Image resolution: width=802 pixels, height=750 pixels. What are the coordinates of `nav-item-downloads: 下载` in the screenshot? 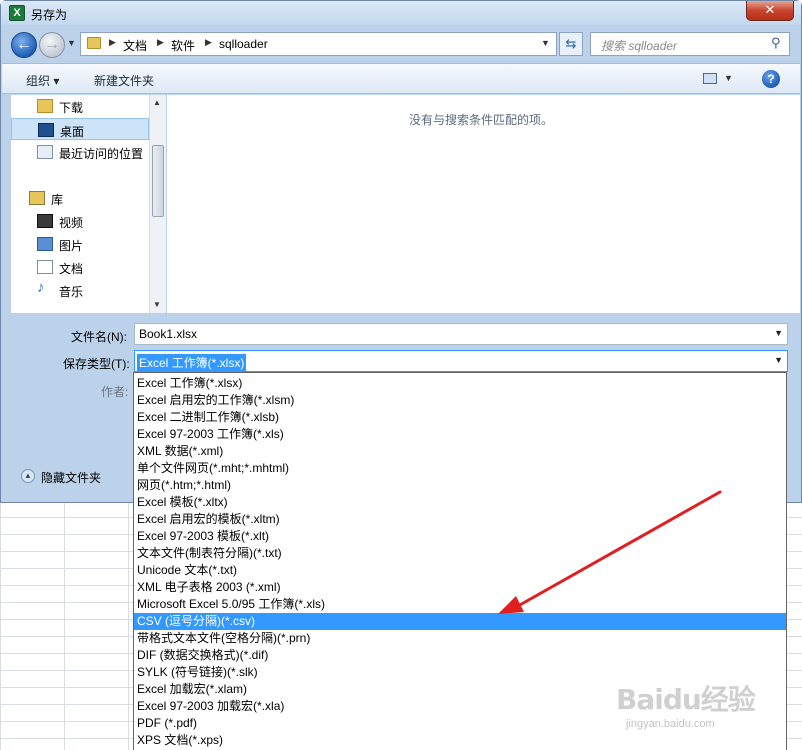 It's located at (80, 106).